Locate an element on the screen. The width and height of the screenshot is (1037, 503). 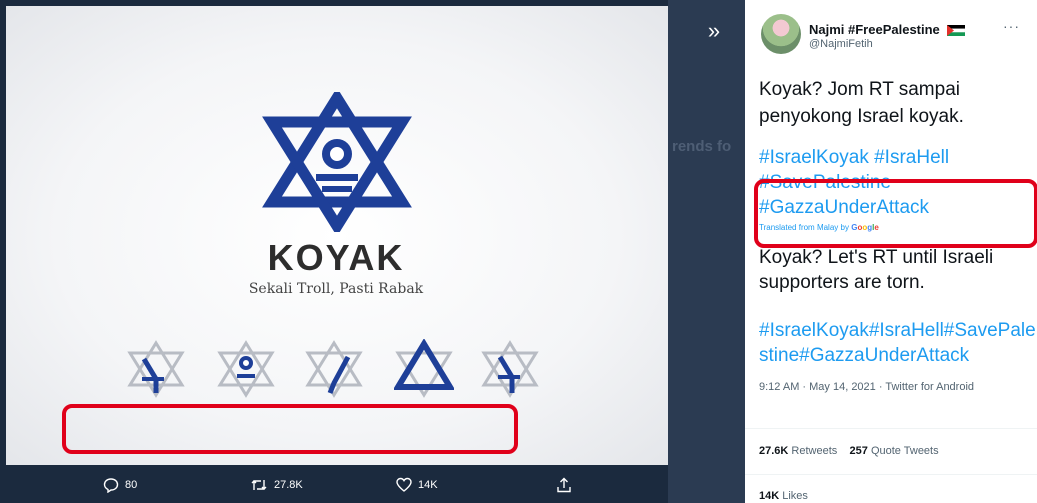
hashtags-line-1: #IsraelKoyak #IsraHell is located at coordinates (898, 157).